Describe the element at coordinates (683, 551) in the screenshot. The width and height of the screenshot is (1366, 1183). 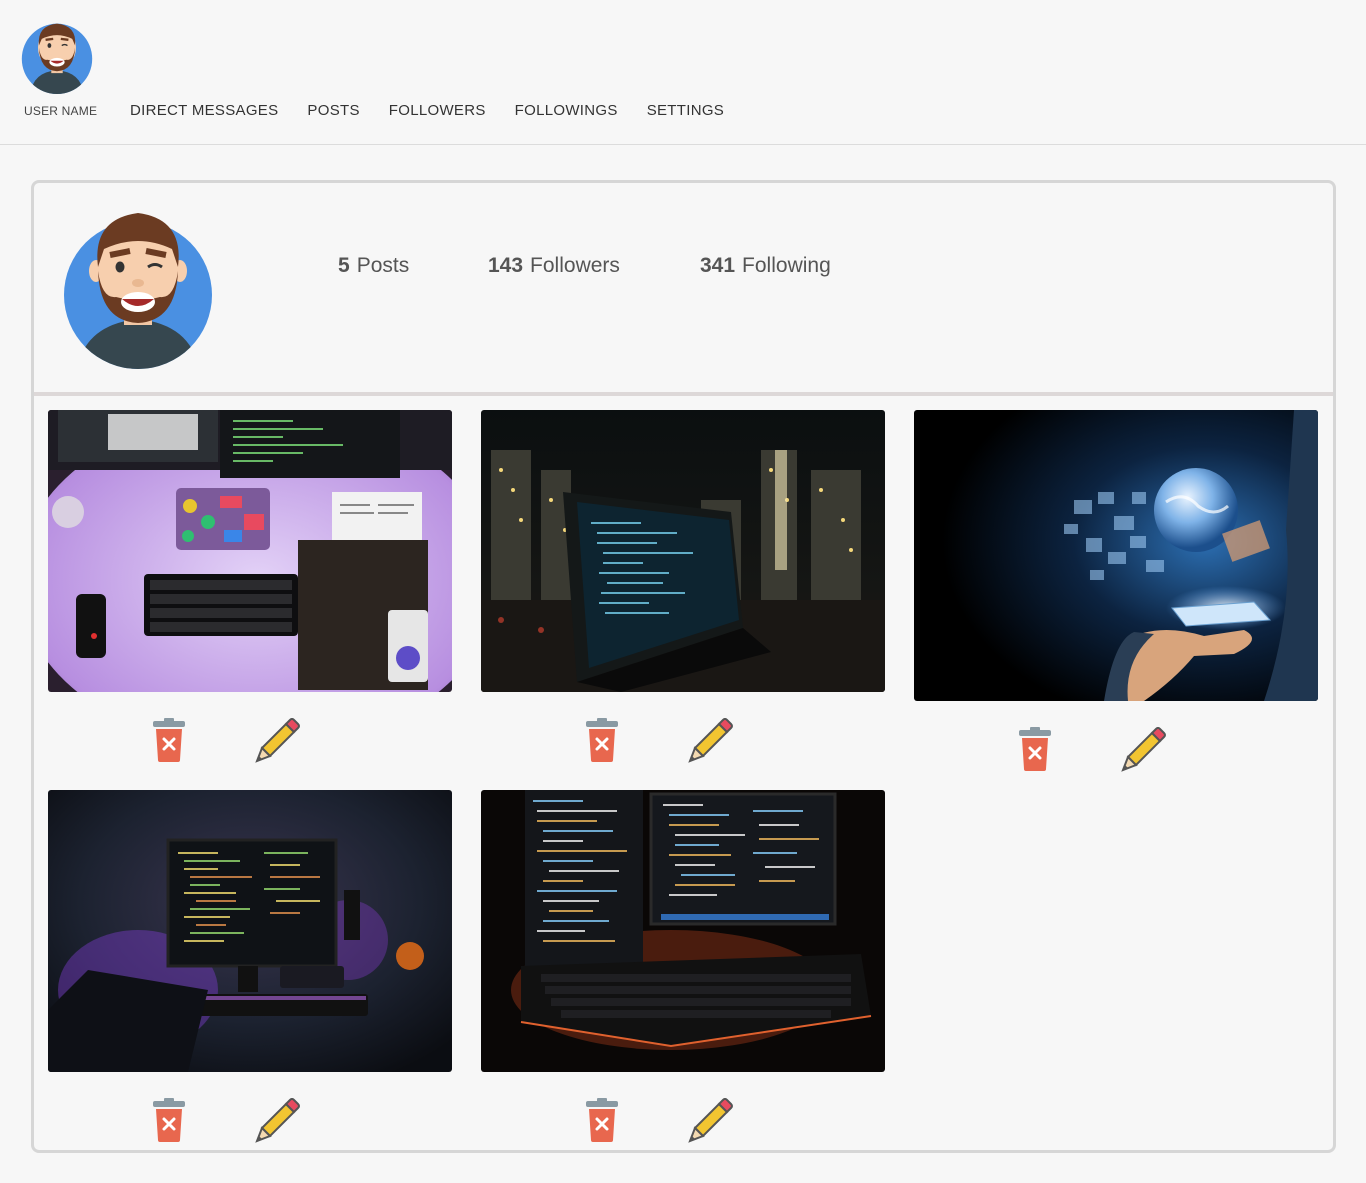
I see `laptop-city-night-photo` at that location.